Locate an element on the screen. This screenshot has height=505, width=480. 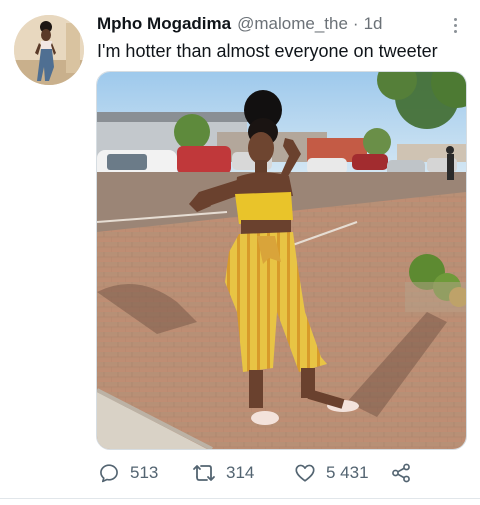
reply-button: 513 is located at coordinates (145, 473).